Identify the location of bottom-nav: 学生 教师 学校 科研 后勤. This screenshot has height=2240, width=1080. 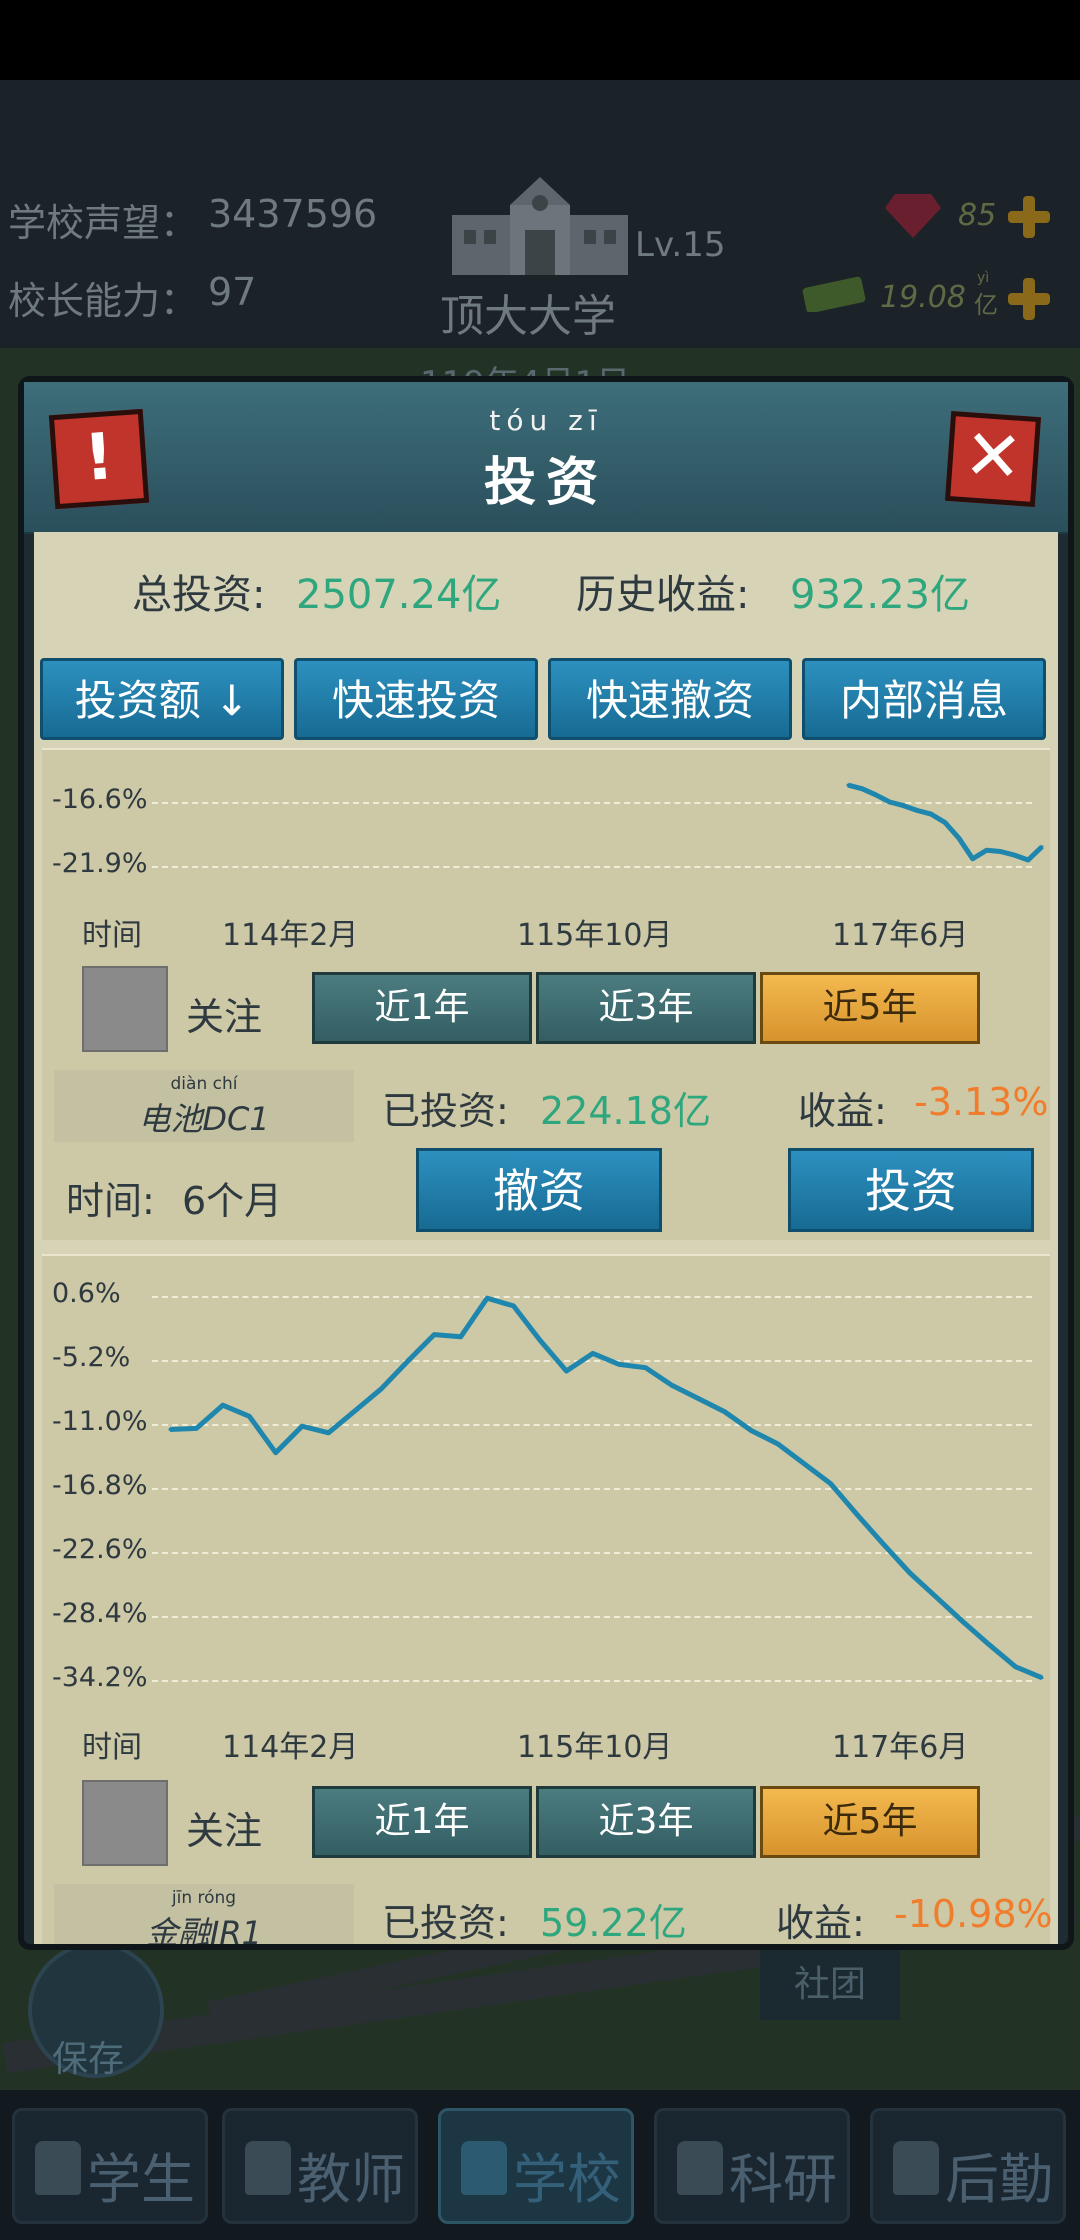
(540, 2165).